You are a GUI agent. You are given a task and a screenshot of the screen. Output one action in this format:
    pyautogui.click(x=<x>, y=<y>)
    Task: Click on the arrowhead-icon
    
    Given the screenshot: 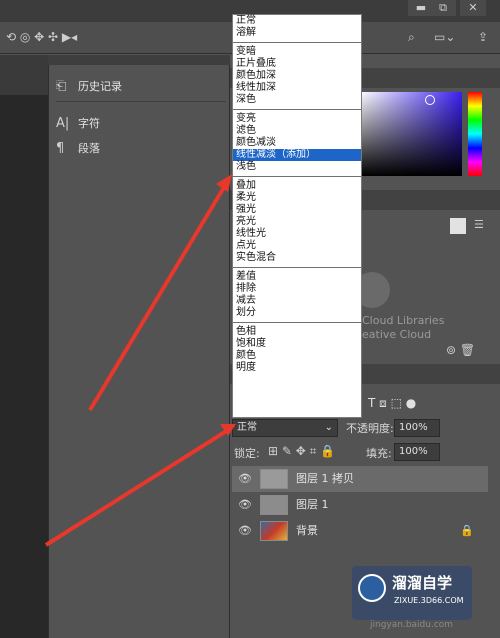 What is the action you would take?
    pyautogui.click(x=224, y=183)
    